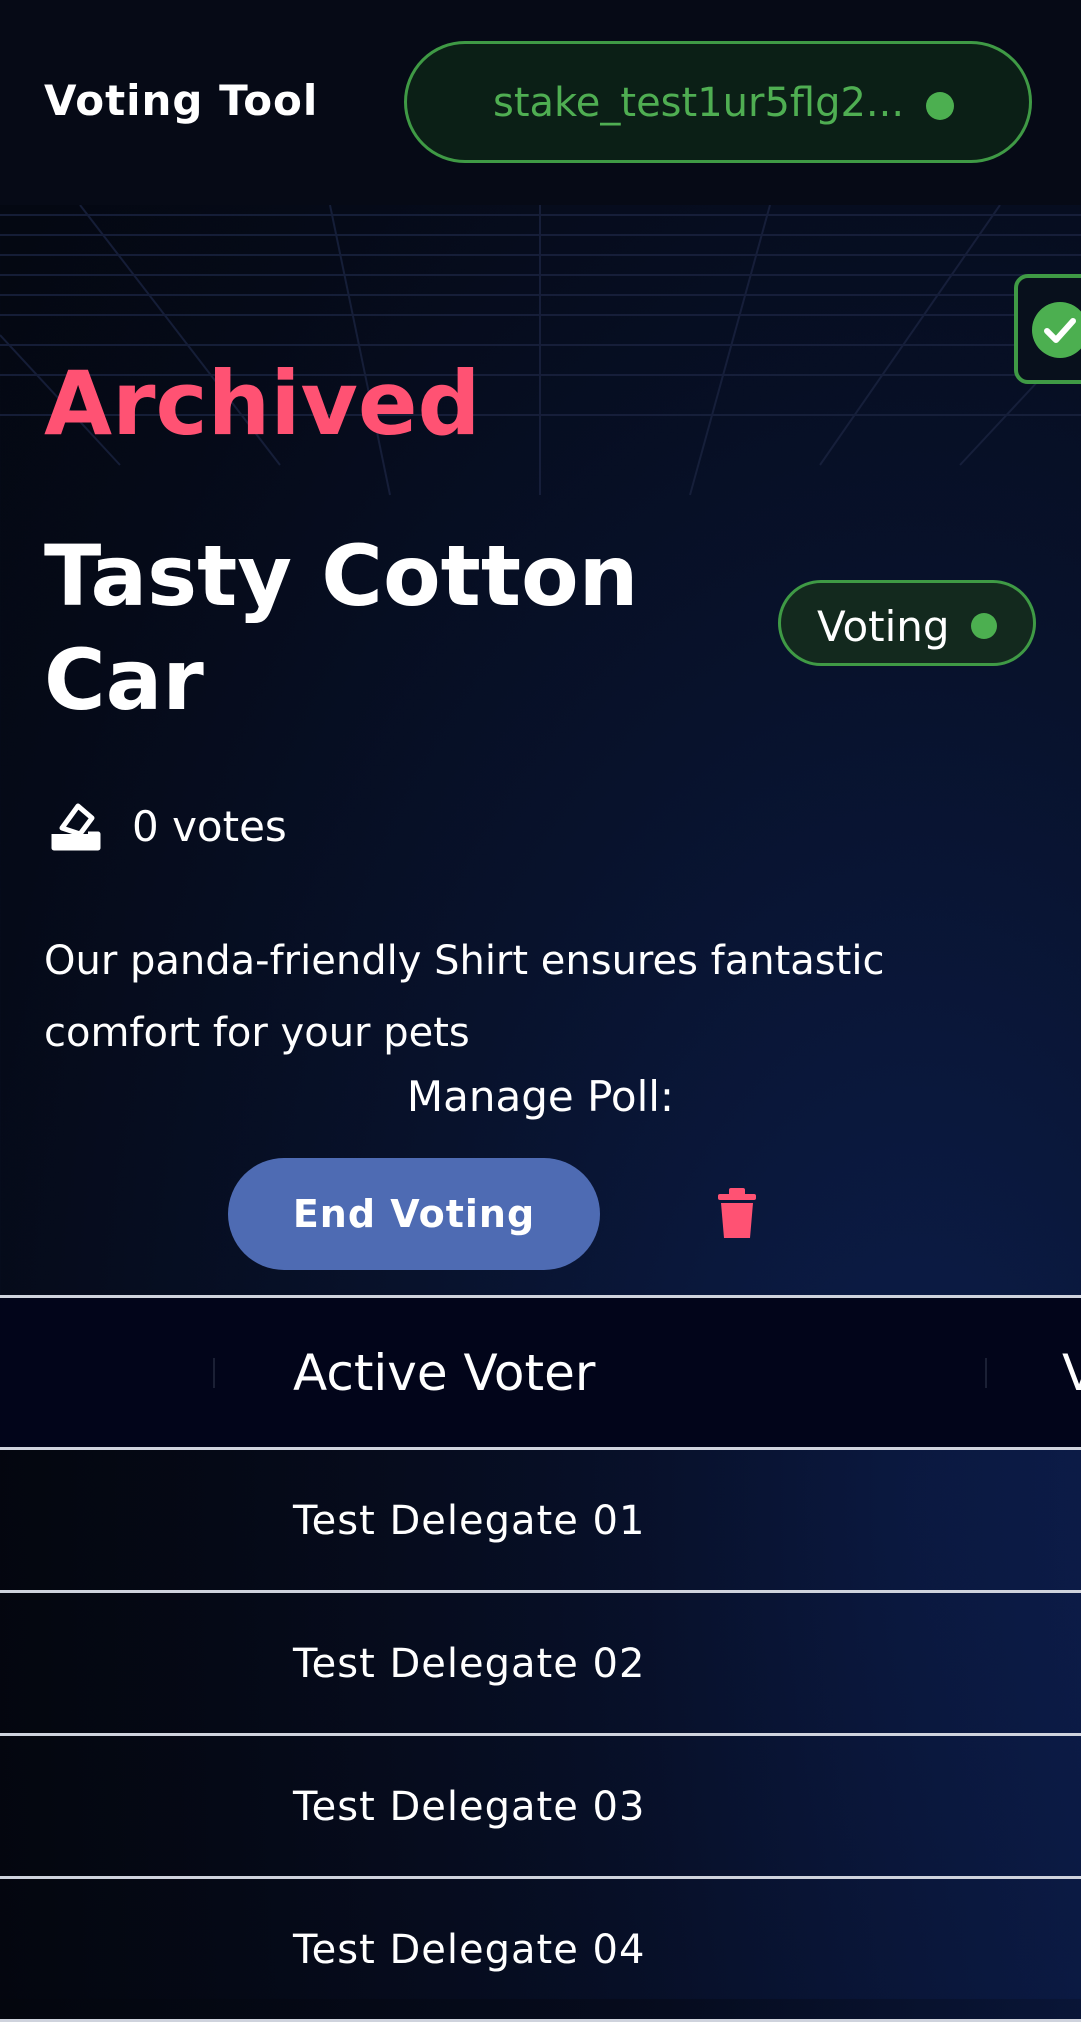 The height and width of the screenshot is (2022, 1081). I want to click on check-circle-icon, so click(1056, 330).